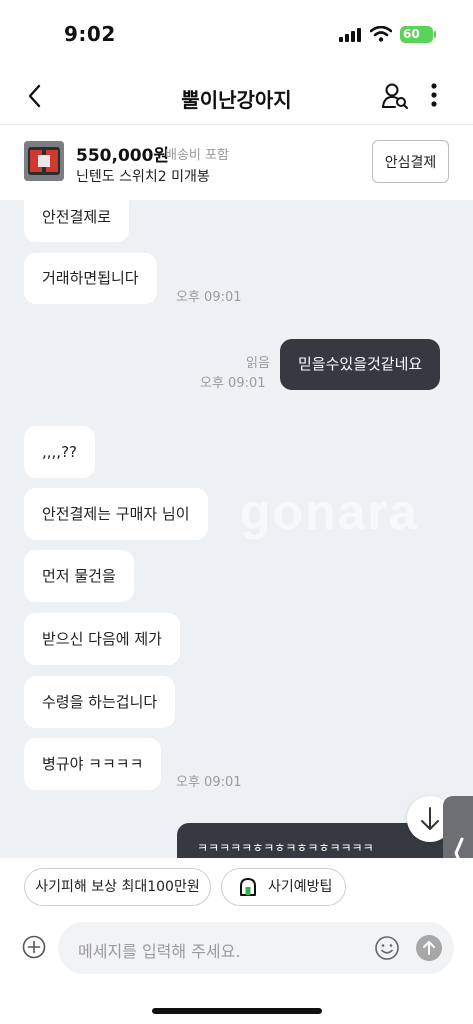 The image size is (473, 1024). I want to click on safe-payment-button: 안심결제, so click(410, 161).